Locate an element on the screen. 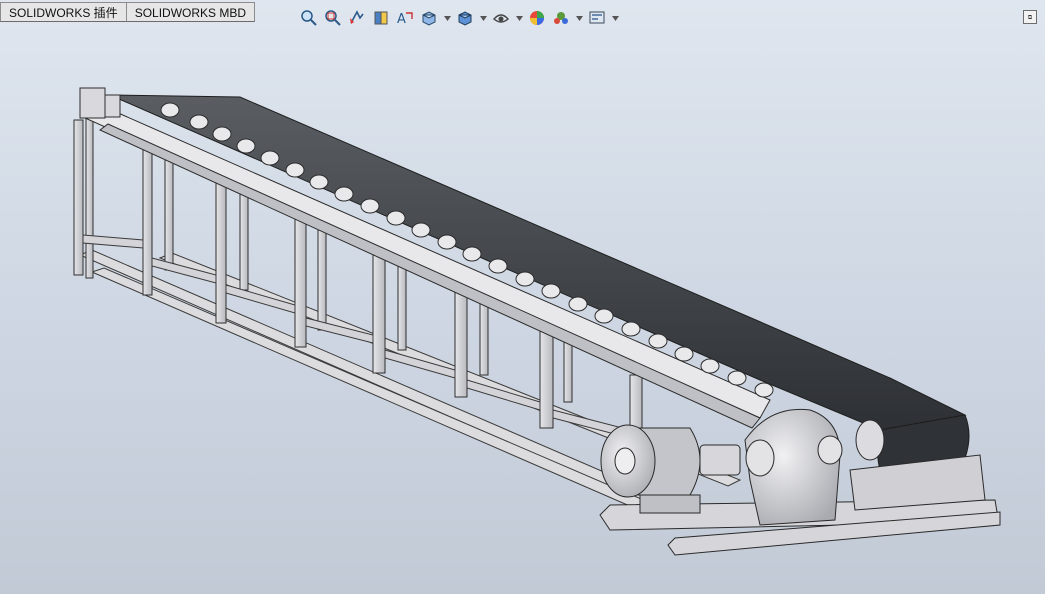 Image resolution: width=1045 pixels, height=594 pixels. coupling is located at coordinates (720, 460).